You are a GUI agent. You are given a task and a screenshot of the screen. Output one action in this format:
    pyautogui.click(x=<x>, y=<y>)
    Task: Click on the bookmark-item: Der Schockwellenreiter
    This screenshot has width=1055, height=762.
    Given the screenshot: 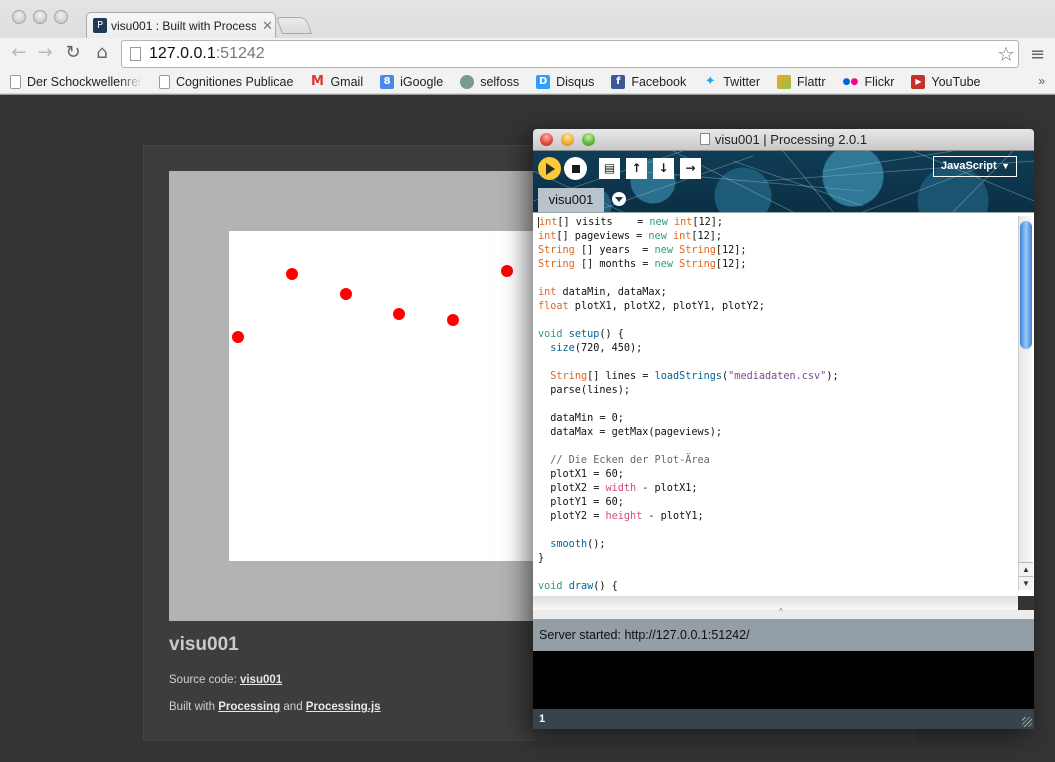 What is the action you would take?
    pyautogui.click(x=76, y=81)
    